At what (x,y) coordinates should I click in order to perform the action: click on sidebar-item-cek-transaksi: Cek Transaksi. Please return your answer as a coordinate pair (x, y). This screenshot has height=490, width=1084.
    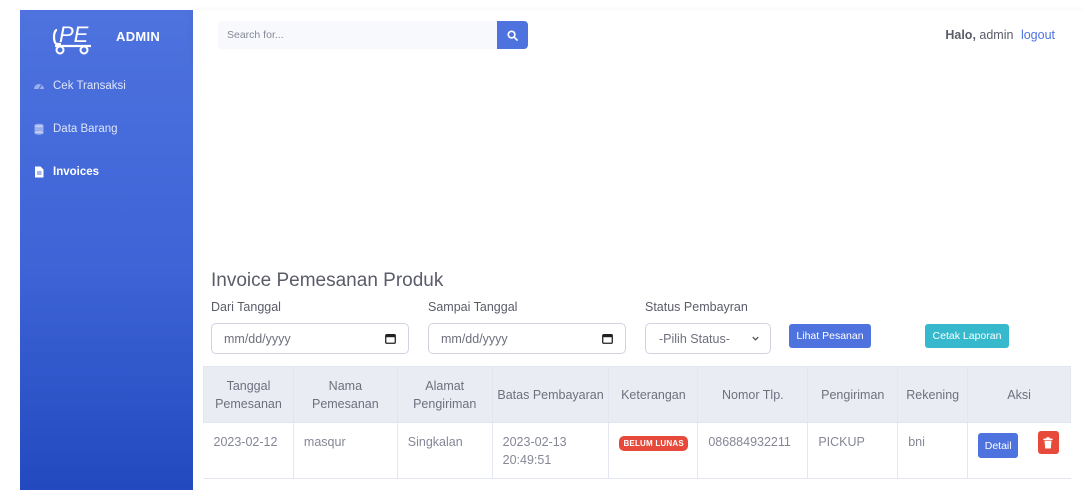
    Looking at the image, I should click on (106, 86).